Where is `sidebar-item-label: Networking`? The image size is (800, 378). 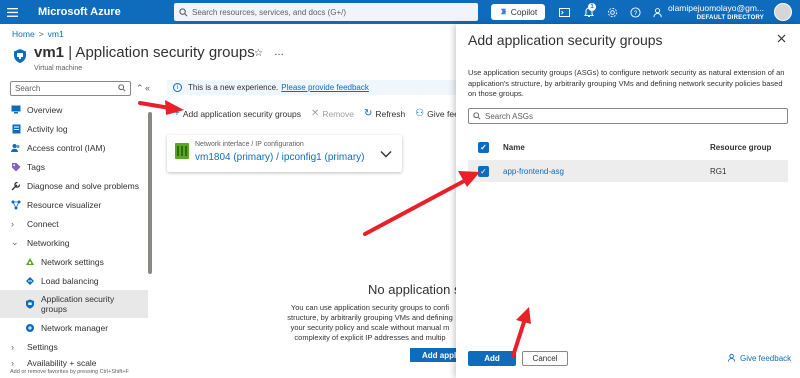 sidebar-item-label: Networking is located at coordinates (48, 242).